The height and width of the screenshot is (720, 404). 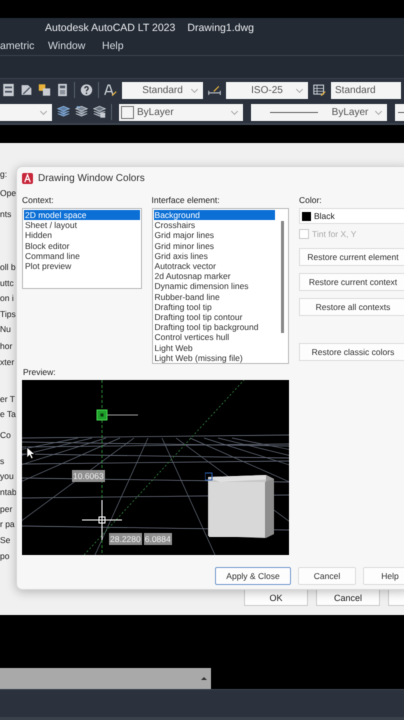 What do you see at coordinates (351, 352) in the screenshot?
I see `restore-button: Restore classic colors` at bounding box center [351, 352].